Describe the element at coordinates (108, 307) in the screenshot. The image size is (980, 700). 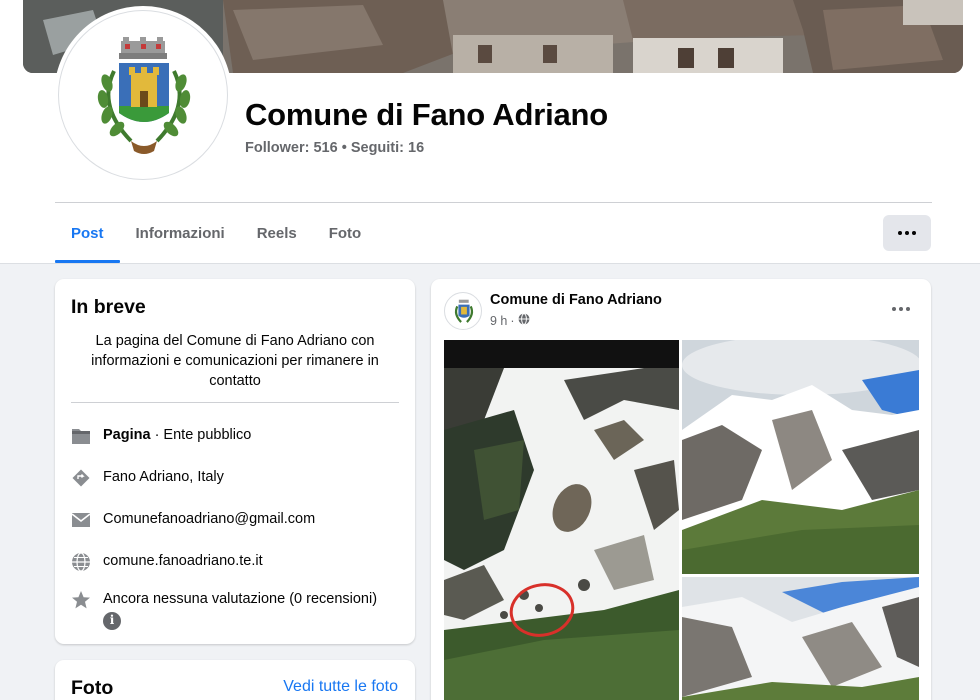
I see `intro-title: In breve` at that location.